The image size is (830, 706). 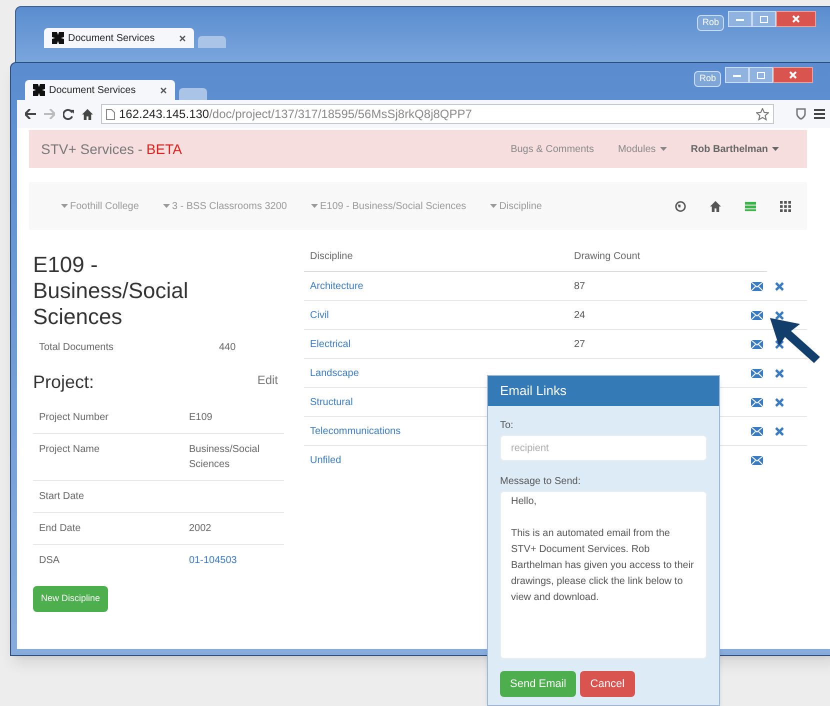 I want to click on message-label: Message to Send:, so click(x=541, y=482).